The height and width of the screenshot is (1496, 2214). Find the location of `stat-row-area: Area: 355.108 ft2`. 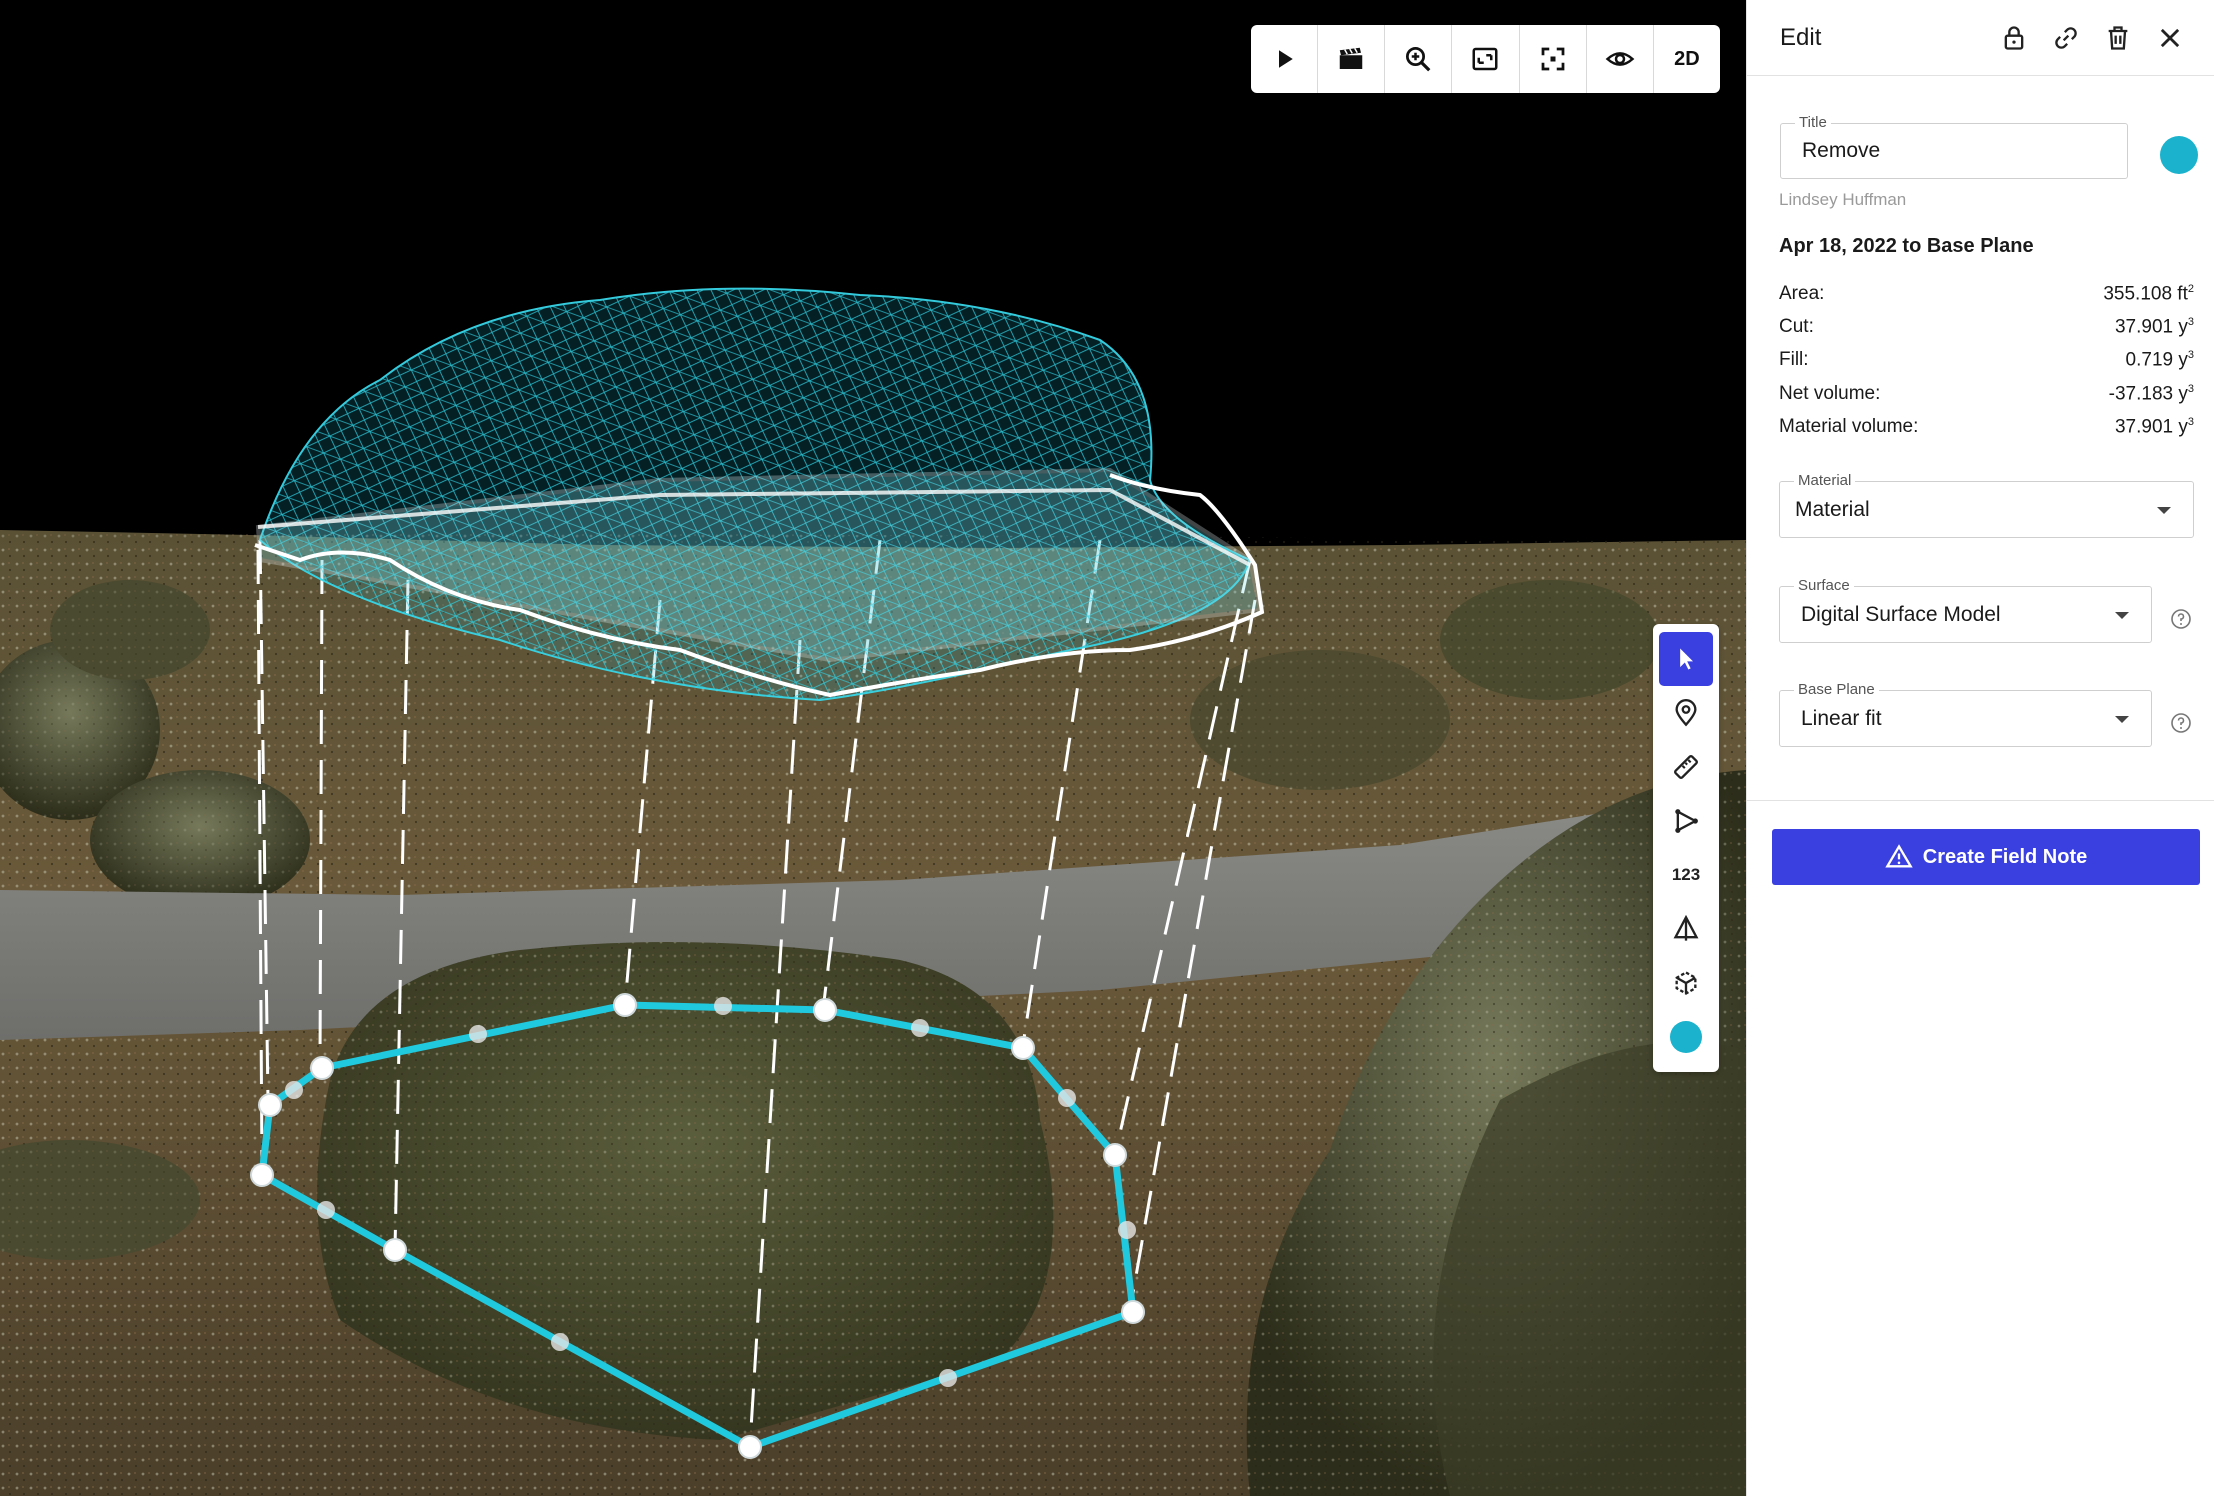

stat-row-area: Area: 355.108 ft2 is located at coordinates (1986, 298).